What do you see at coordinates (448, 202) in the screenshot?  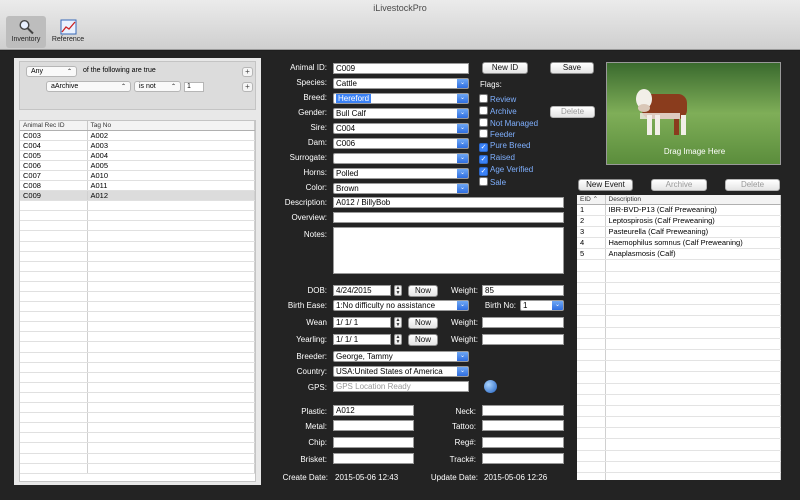 I see `description-field: A012 / BillyBob` at bounding box center [448, 202].